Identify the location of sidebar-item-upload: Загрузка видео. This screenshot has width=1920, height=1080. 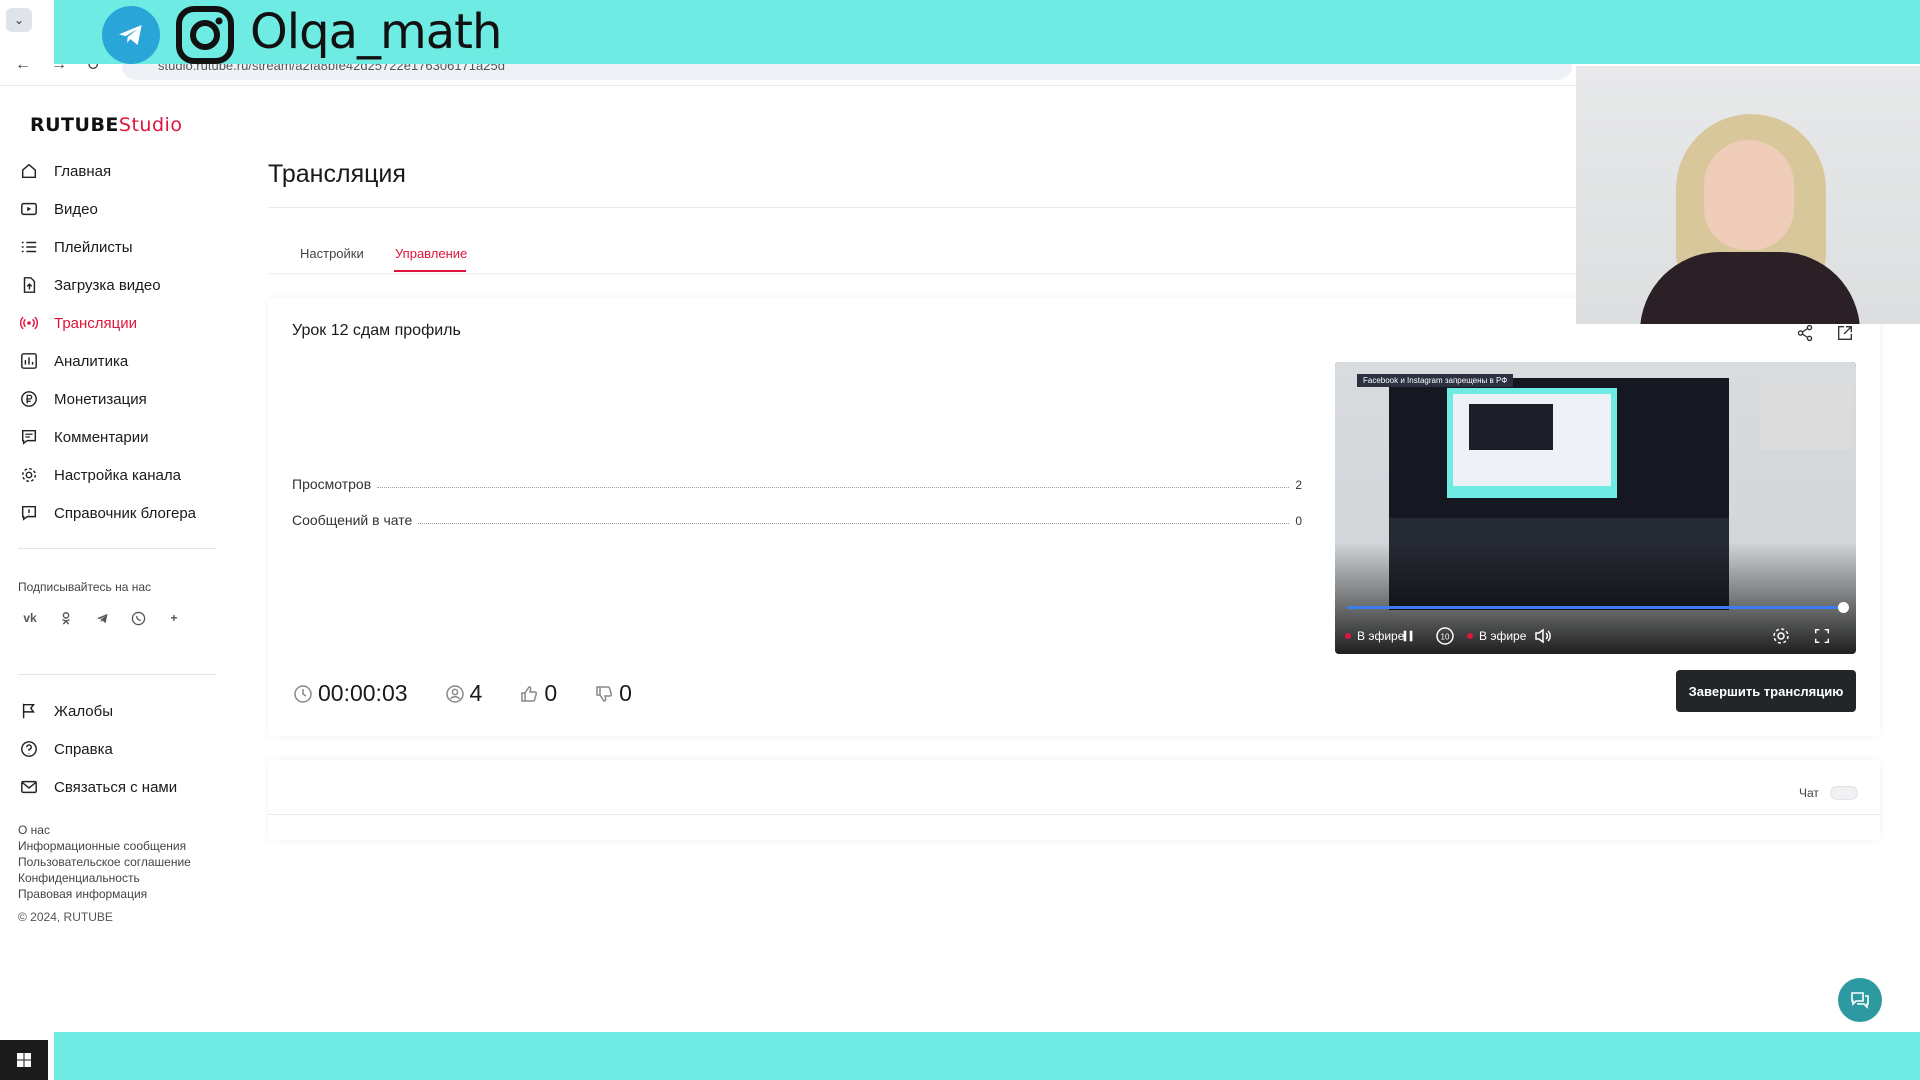
(107, 285).